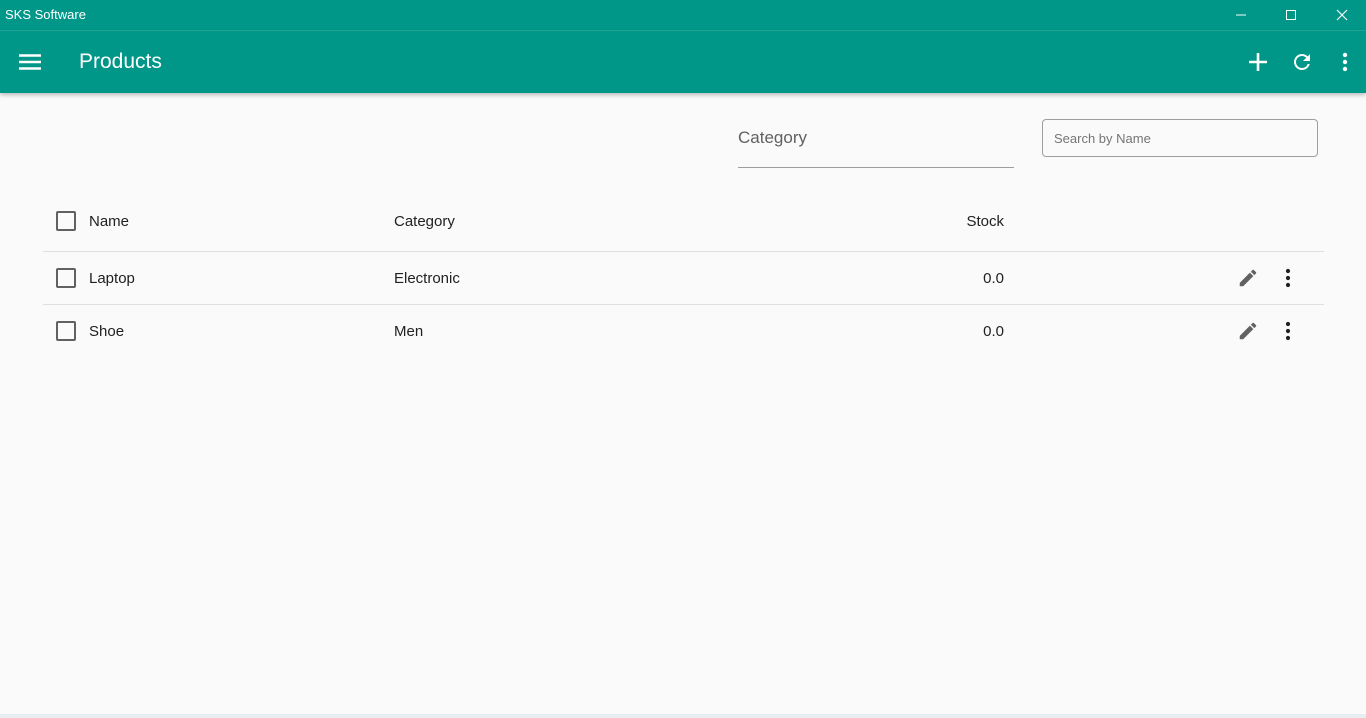 The image size is (1366, 718). I want to click on table-row: Shoe Men 0.0, so click(683, 331).